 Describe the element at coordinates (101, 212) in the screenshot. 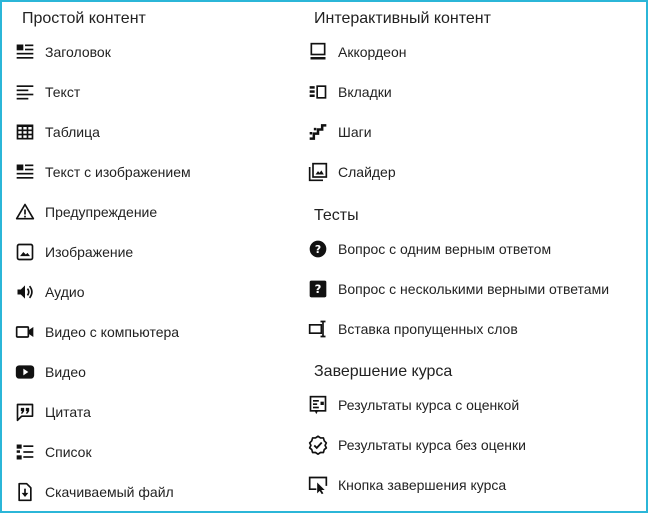

I see `block-warning-label: Предупреждение` at that location.